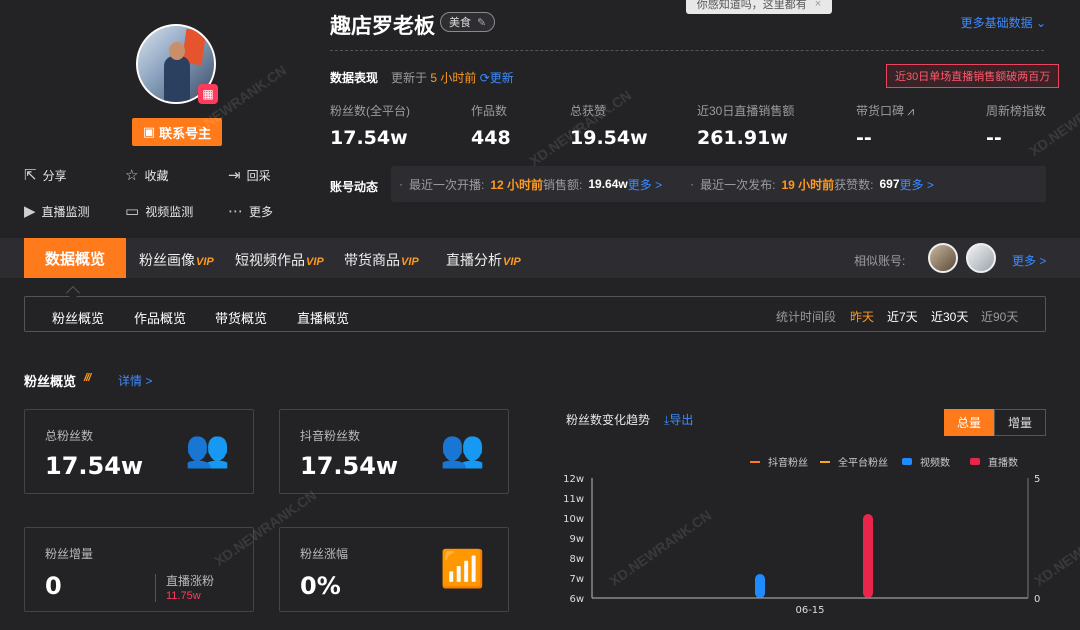  What do you see at coordinates (917, 184) in the screenshot?
I see `post-more-link: 更多 >` at bounding box center [917, 184].